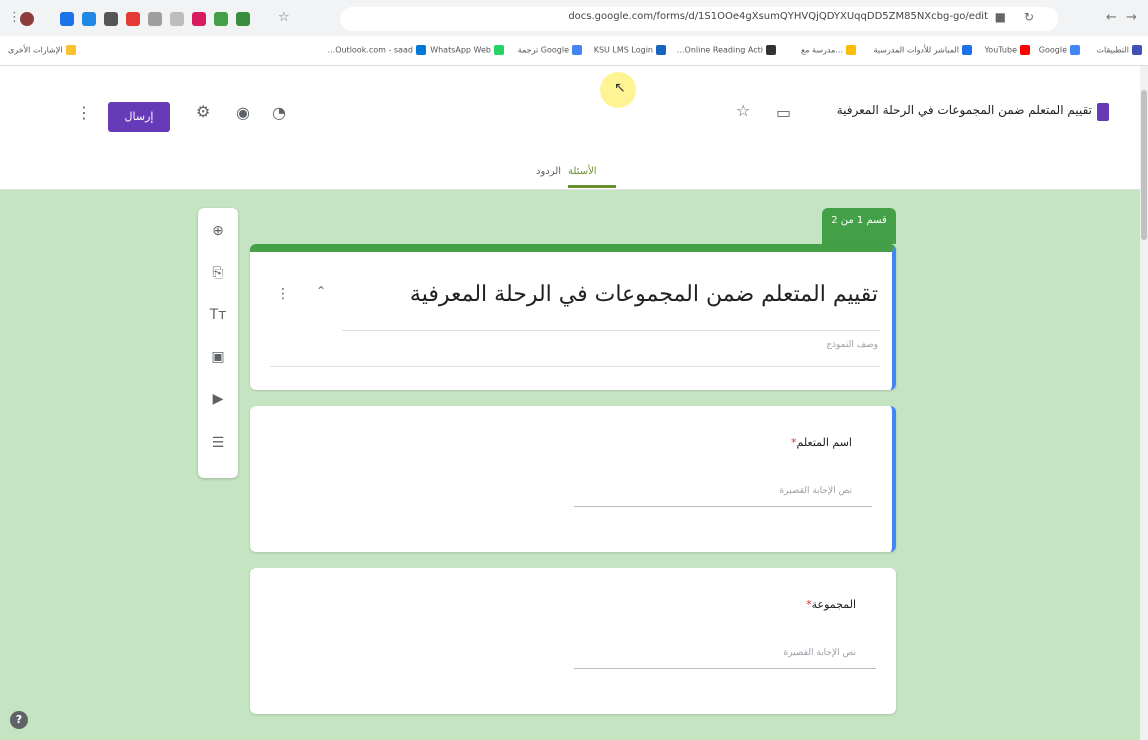 This screenshot has height=740, width=1148. What do you see at coordinates (218, 315) in the screenshot?
I see `add-title-icon: Tт` at bounding box center [218, 315].